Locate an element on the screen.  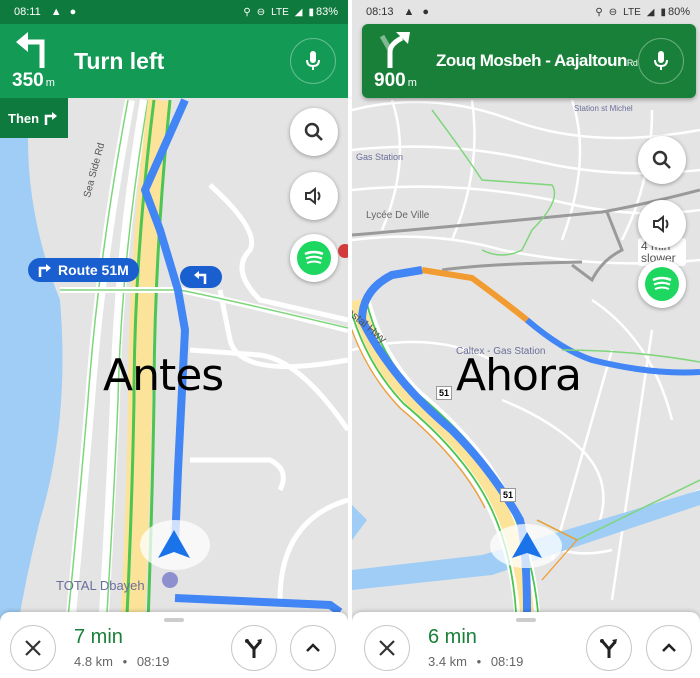
trip-summary-sheet: 6 min 3.4 km • 08:19 is located at coordinates (526, 645).